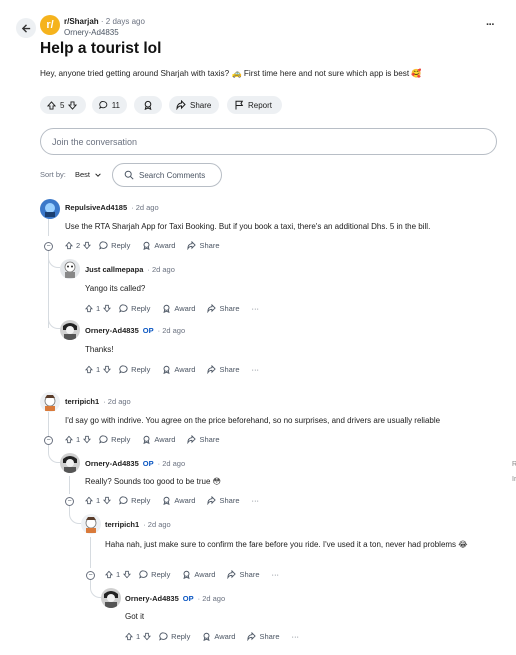  I want to click on share-label: Share, so click(229, 369).